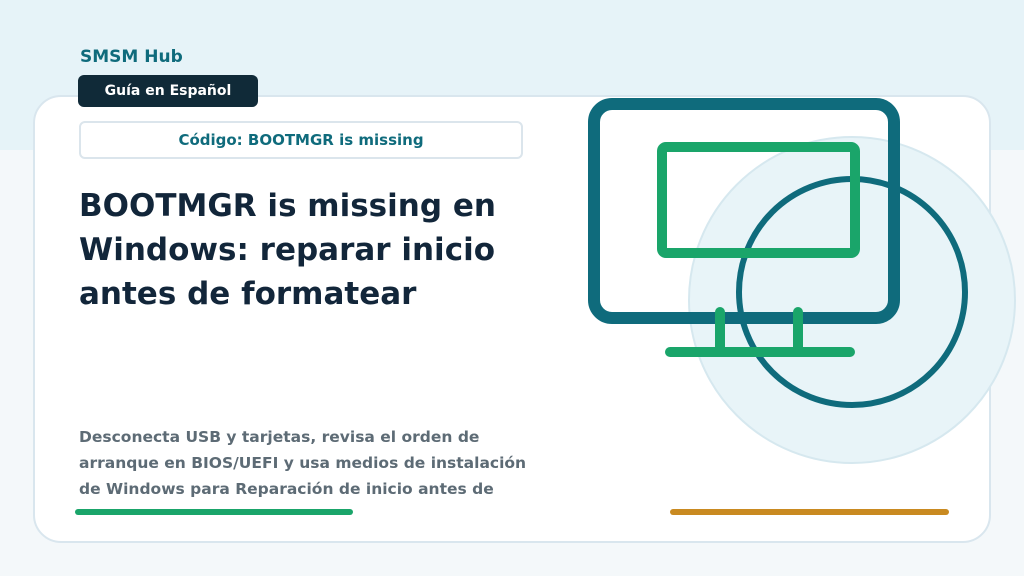 This screenshot has height=576, width=1024. What do you see at coordinates (168, 91) in the screenshot?
I see `language-badge: Guía en Español` at bounding box center [168, 91].